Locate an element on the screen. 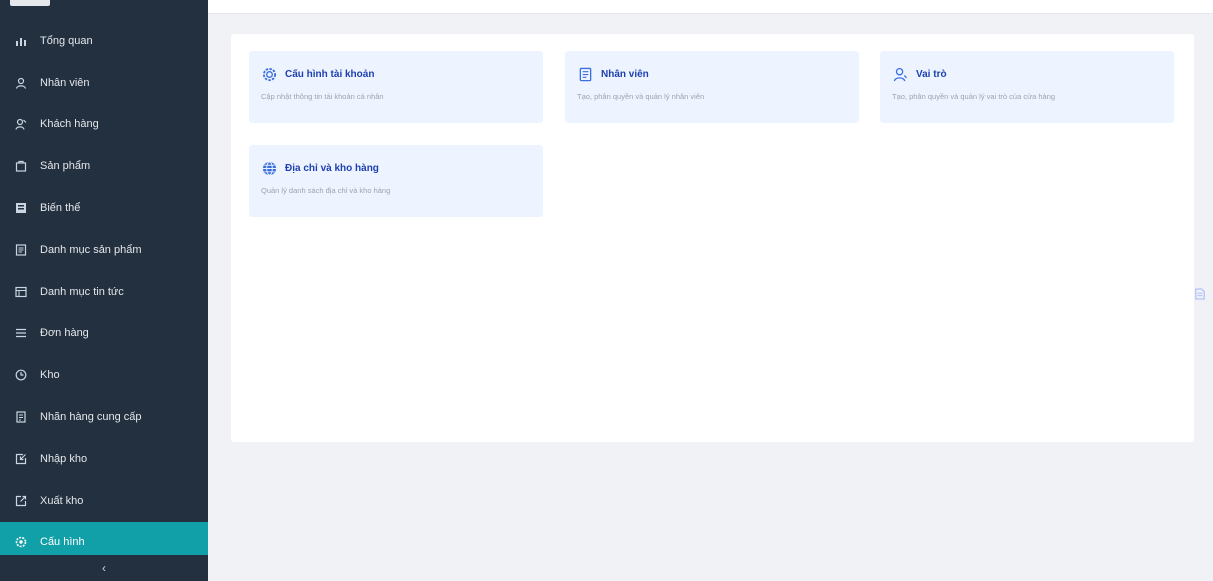  sidebar-item-stock-out: Xuất kho is located at coordinates (104, 501).